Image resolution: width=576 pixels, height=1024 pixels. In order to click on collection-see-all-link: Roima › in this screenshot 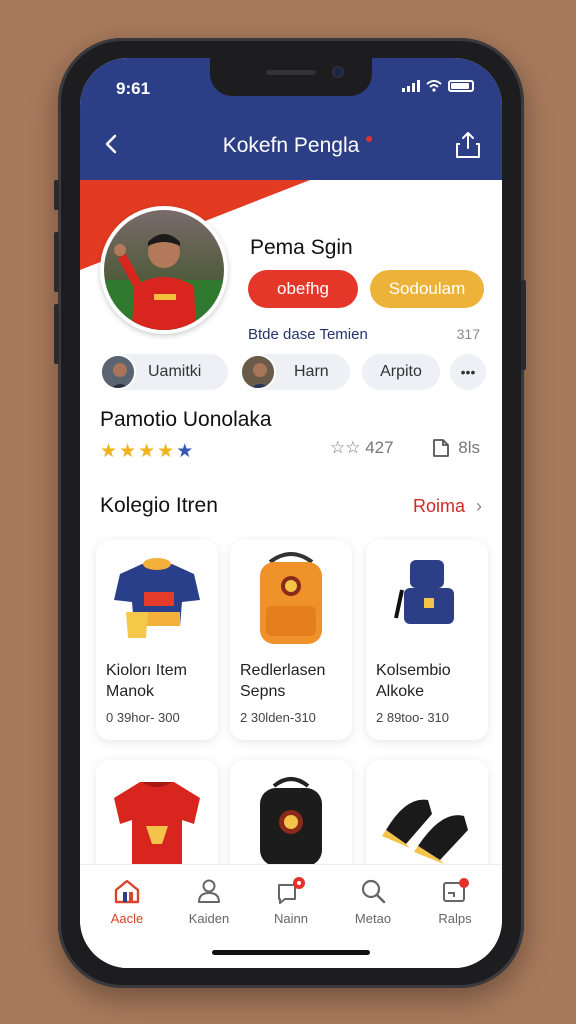, I will do `click(447, 506)`.